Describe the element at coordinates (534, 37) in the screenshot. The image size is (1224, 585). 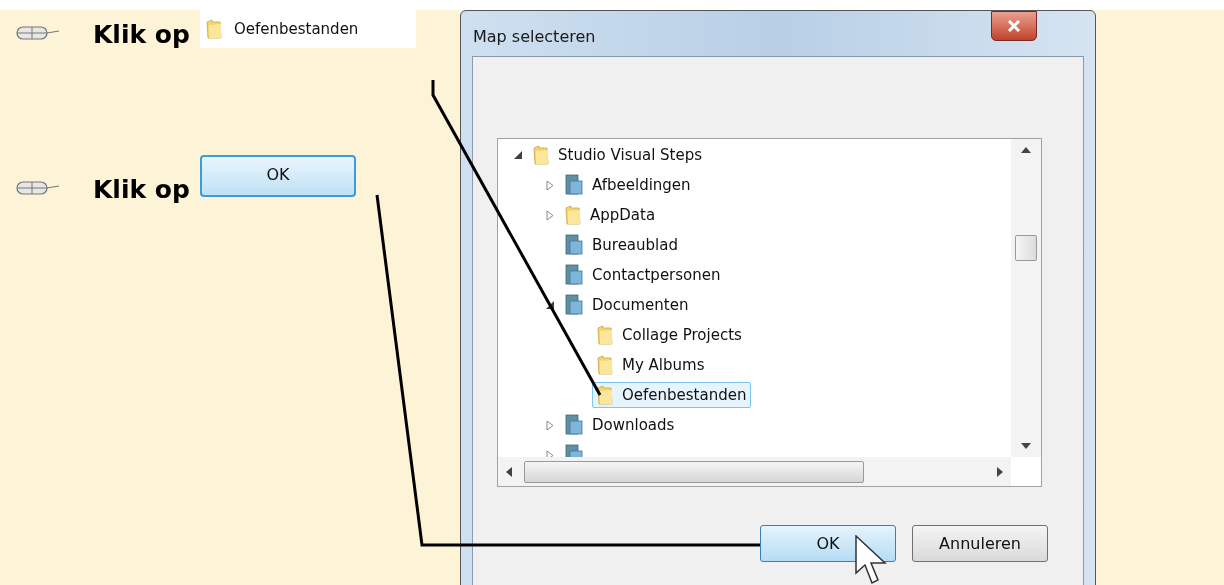
I see `window-title: Map selecteren` at that location.